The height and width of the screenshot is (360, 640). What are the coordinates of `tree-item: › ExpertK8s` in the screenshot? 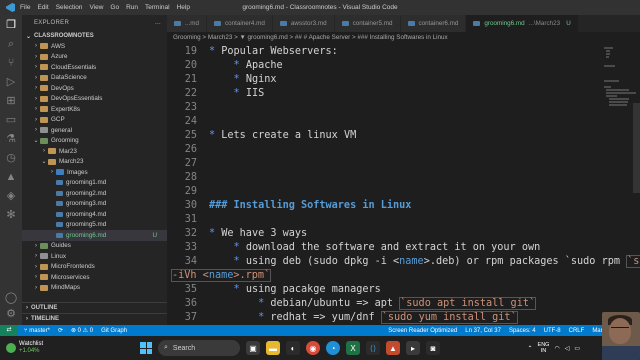 It's located at (94, 109).